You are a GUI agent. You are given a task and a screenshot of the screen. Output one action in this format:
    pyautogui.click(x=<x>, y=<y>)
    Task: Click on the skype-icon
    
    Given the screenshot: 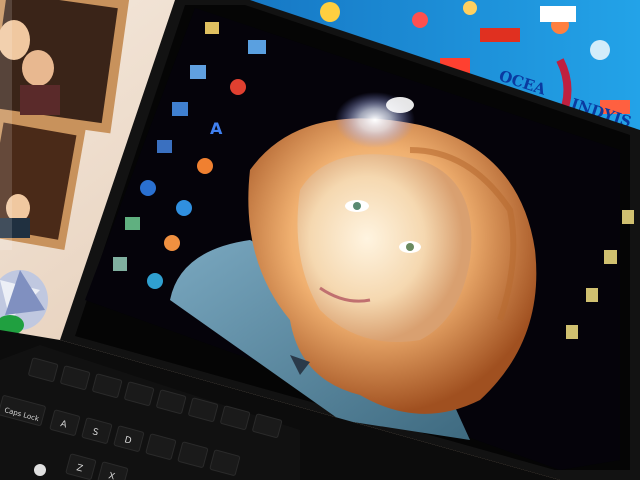 What is the action you would take?
    pyautogui.click(x=155, y=281)
    